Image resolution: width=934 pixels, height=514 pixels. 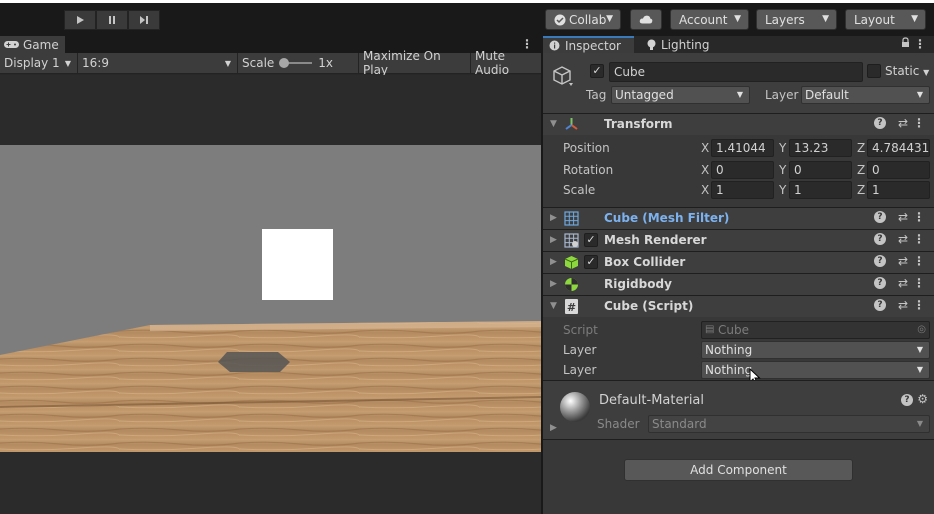 What do you see at coordinates (646, 19) in the screenshot?
I see `cloud-button` at bounding box center [646, 19].